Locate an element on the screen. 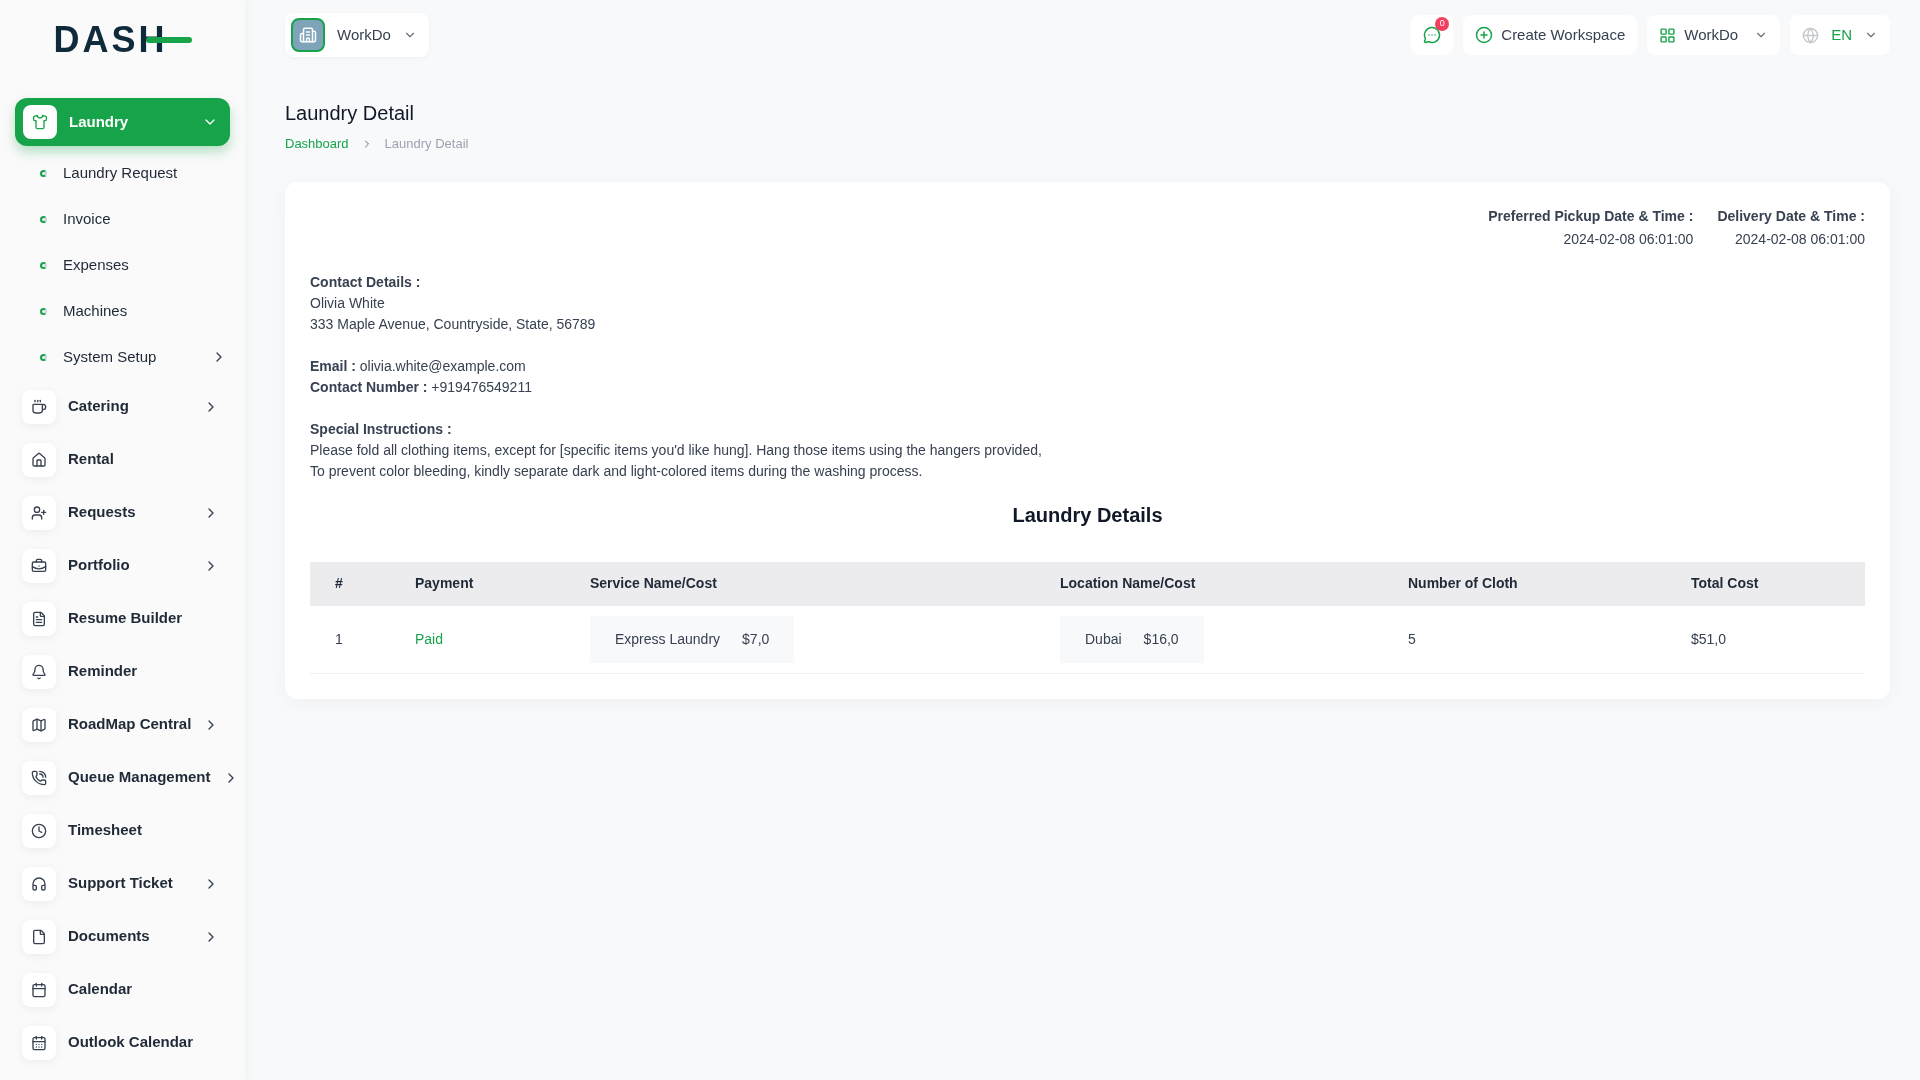  contact-heading: Contact Details : is located at coordinates (365, 282).